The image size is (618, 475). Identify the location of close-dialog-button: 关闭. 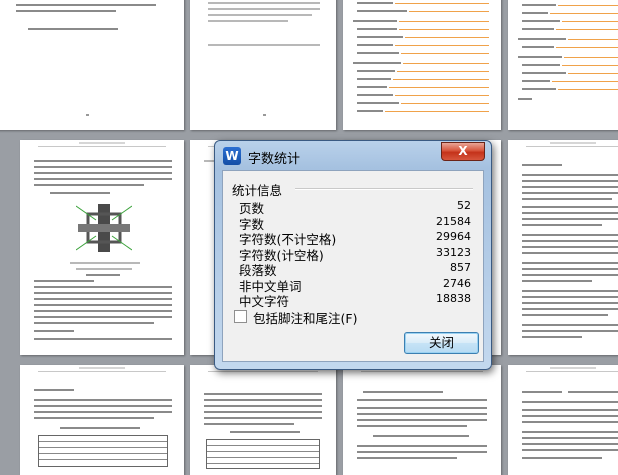
(441, 343).